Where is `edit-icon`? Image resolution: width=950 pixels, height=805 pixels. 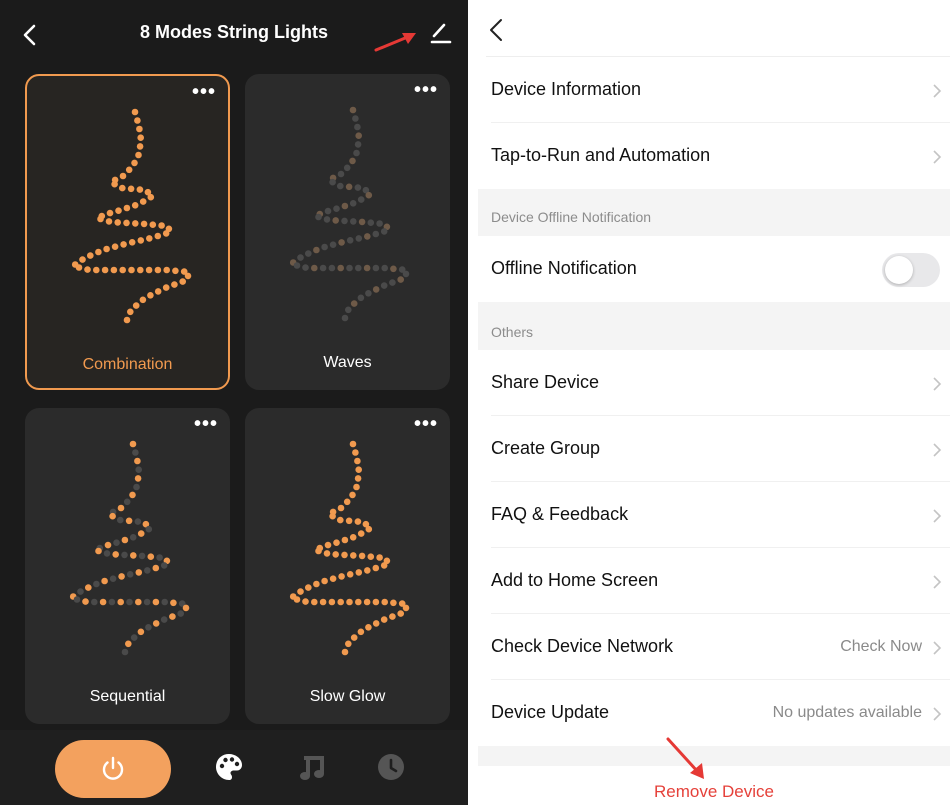
edit-icon is located at coordinates (441, 33).